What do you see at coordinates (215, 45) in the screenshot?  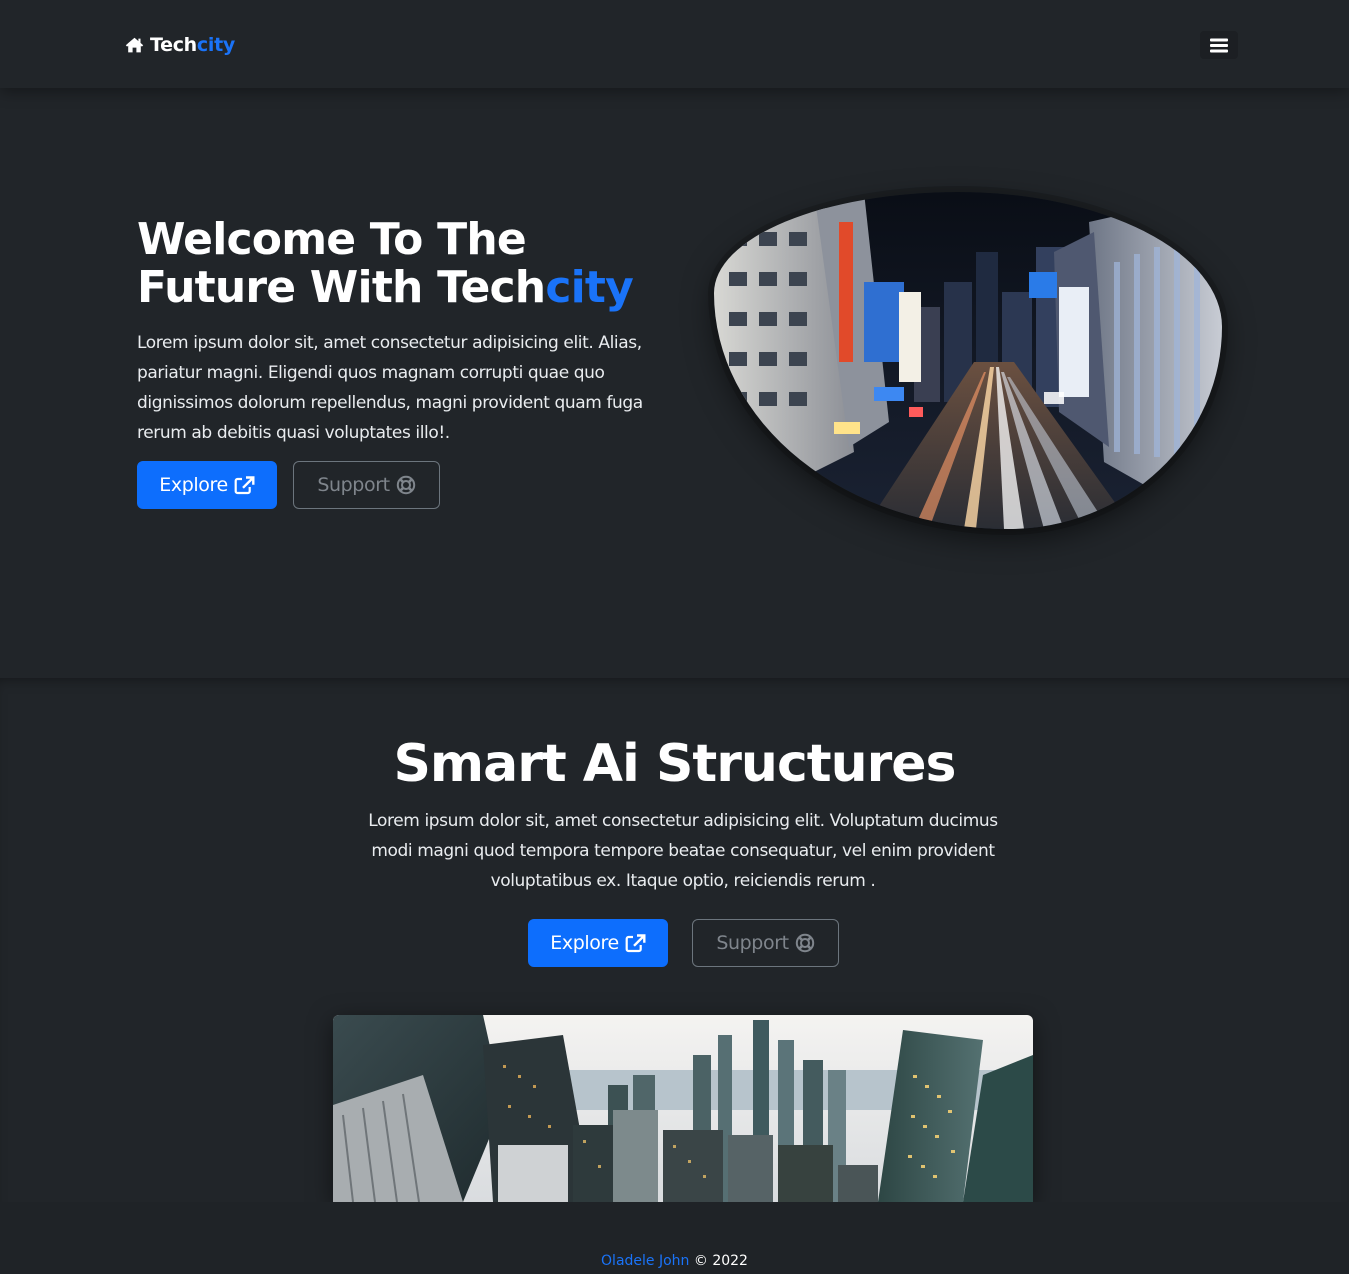 I see `brand-accent: city` at bounding box center [215, 45].